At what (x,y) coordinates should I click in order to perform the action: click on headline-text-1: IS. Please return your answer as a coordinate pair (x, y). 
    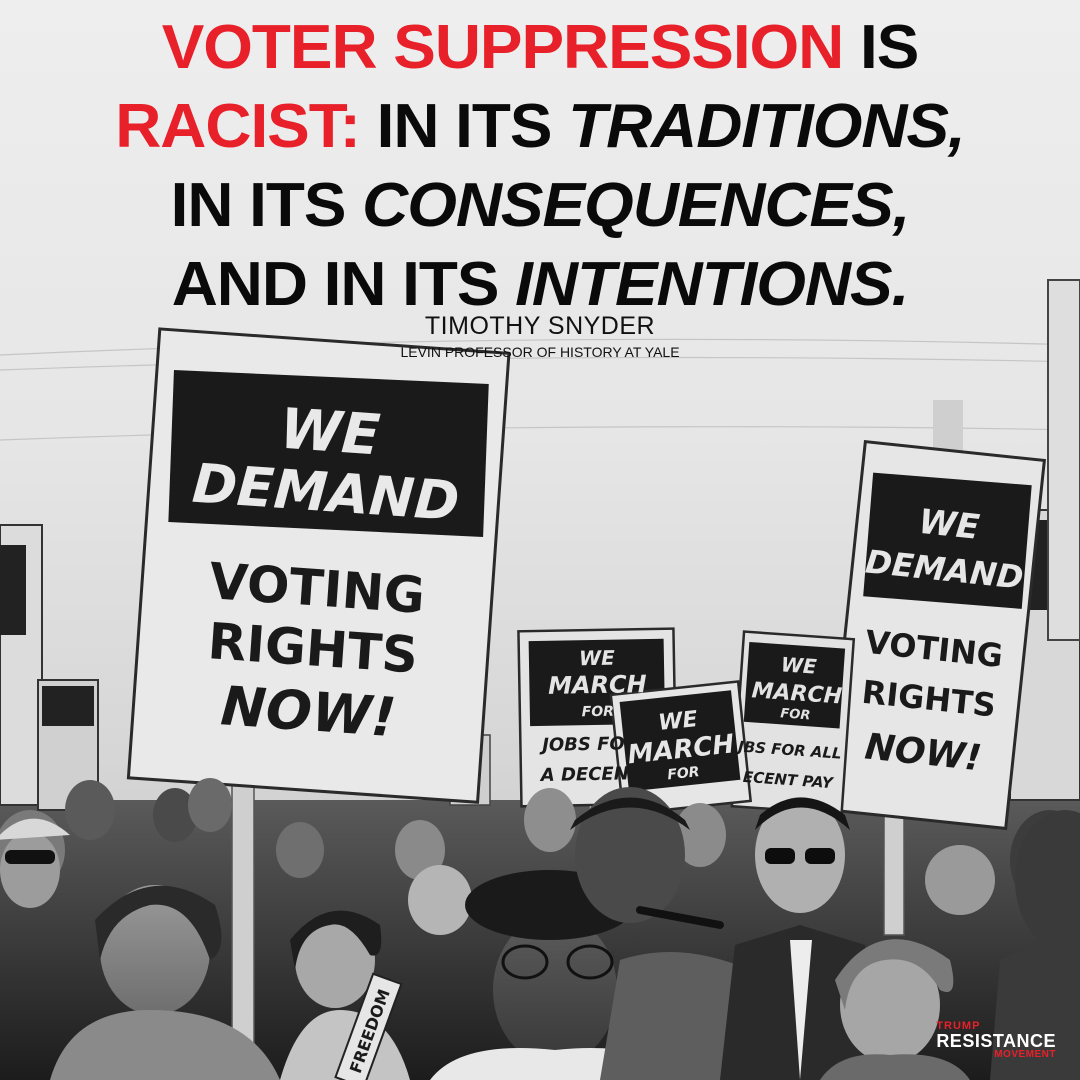
    Looking at the image, I should click on (889, 47).